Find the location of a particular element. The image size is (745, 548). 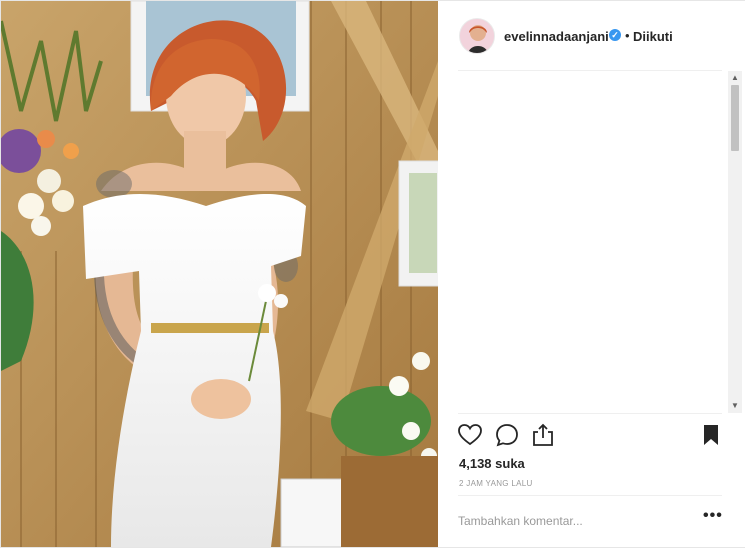

bookmark-filled-icon is located at coordinates (711, 435).